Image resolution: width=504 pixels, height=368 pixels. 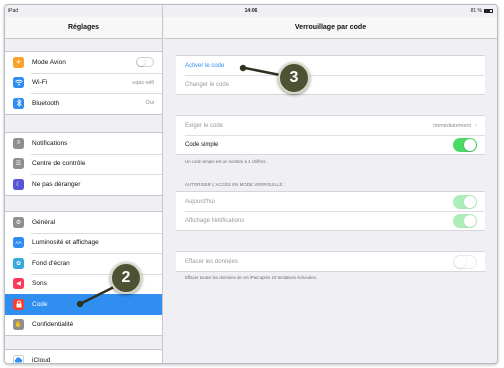 I want to click on activate-code-row: Activer le code, so click(x=330, y=65).